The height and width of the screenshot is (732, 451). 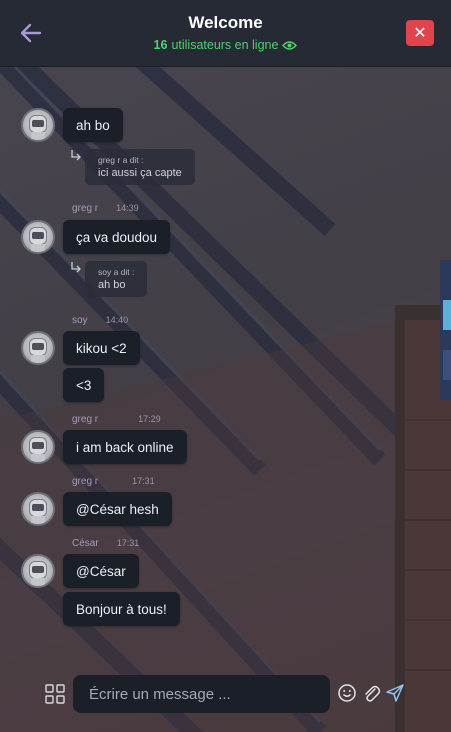 What do you see at coordinates (225, 22) in the screenshot?
I see `page-title: Welcome` at bounding box center [225, 22].